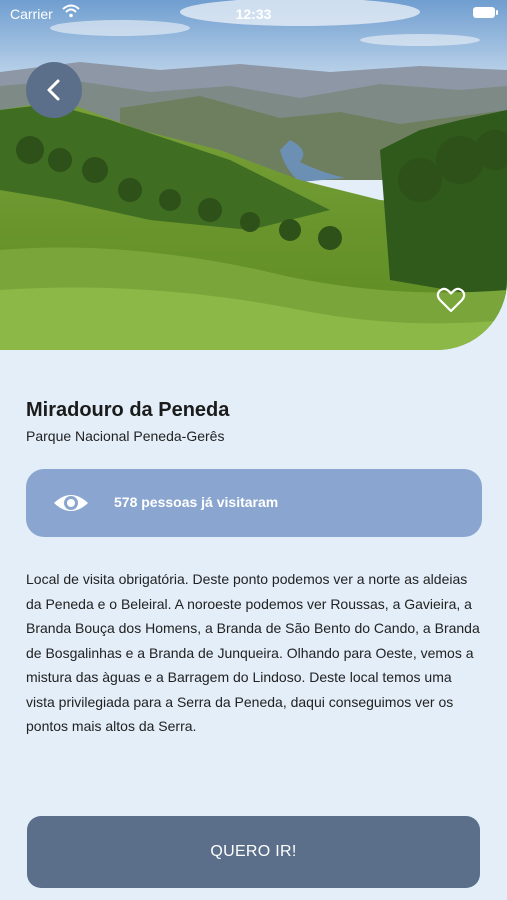 The image size is (507, 900). What do you see at coordinates (128, 410) in the screenshot?
I see `place-title: Miradouro da Peneda` at bounding box center [128, 410].